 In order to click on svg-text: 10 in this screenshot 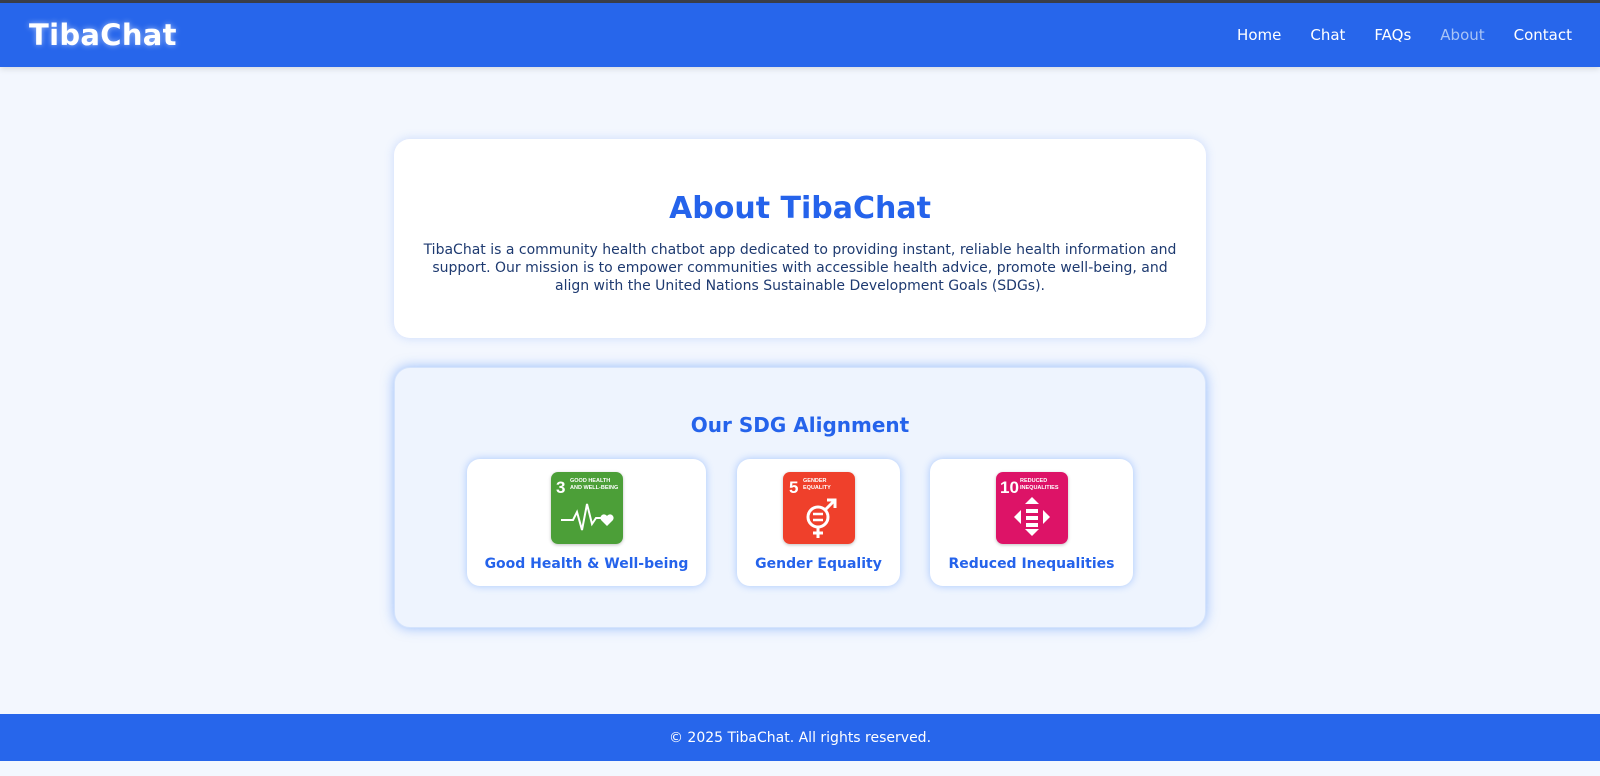, I will do `click(1009, 487)`.